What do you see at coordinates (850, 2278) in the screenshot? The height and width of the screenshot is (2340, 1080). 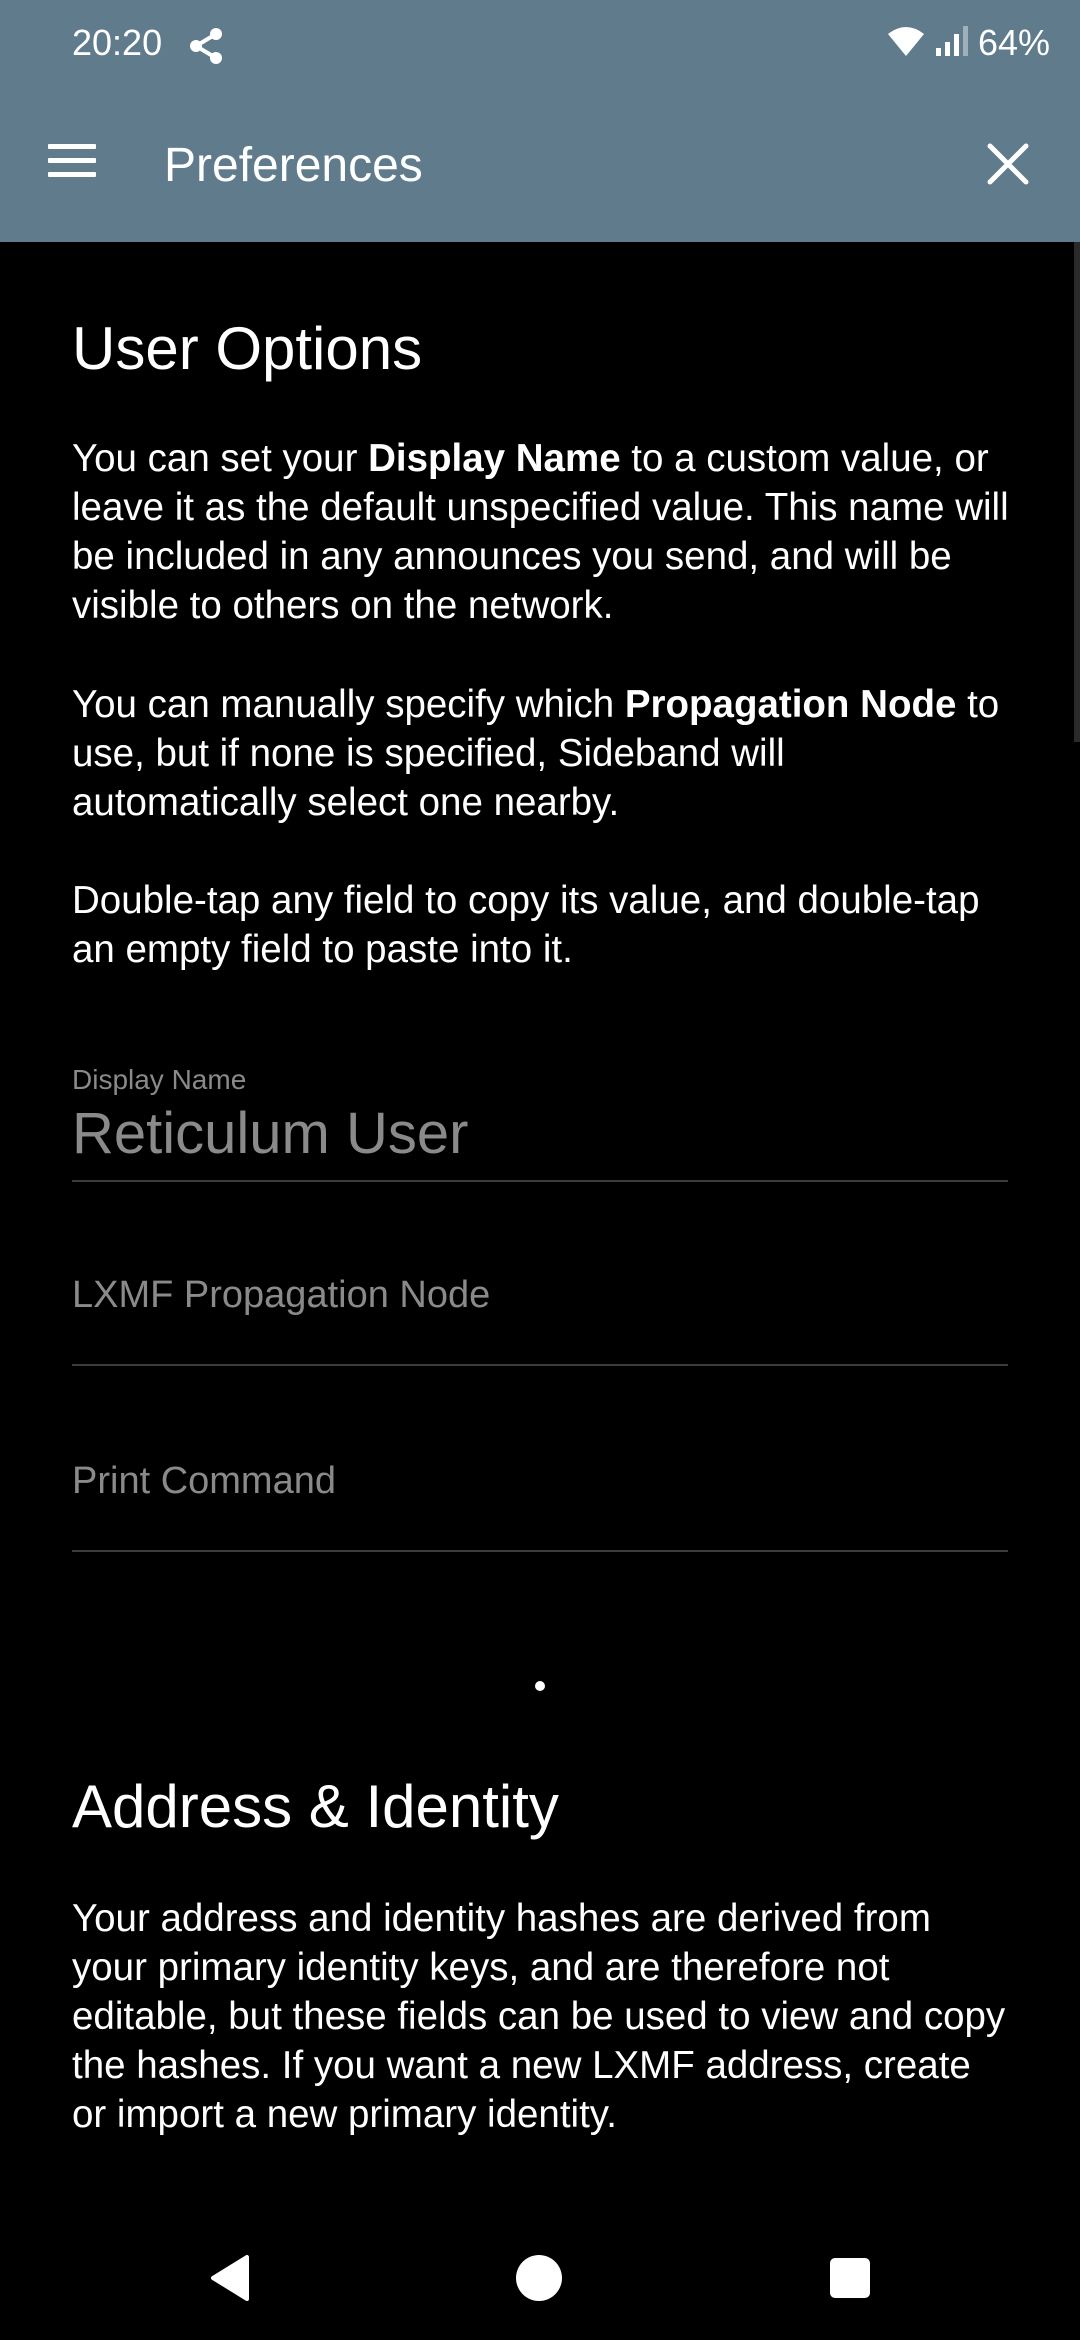 I see `recents-icon` at bounding box center [850, 2278].